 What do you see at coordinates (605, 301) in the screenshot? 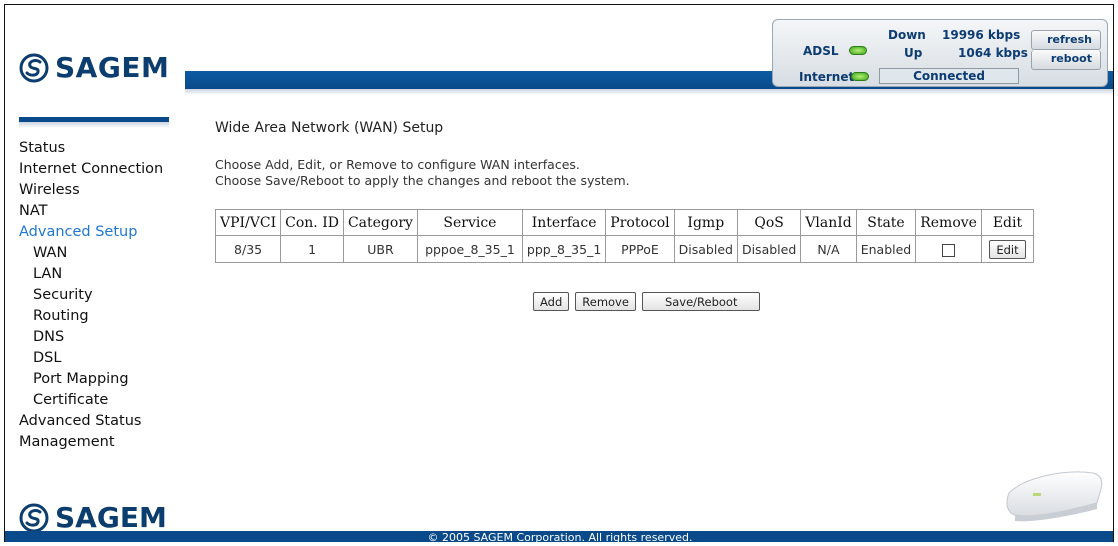
I see `remove-button: Remove` at bounding box center [605, 301].